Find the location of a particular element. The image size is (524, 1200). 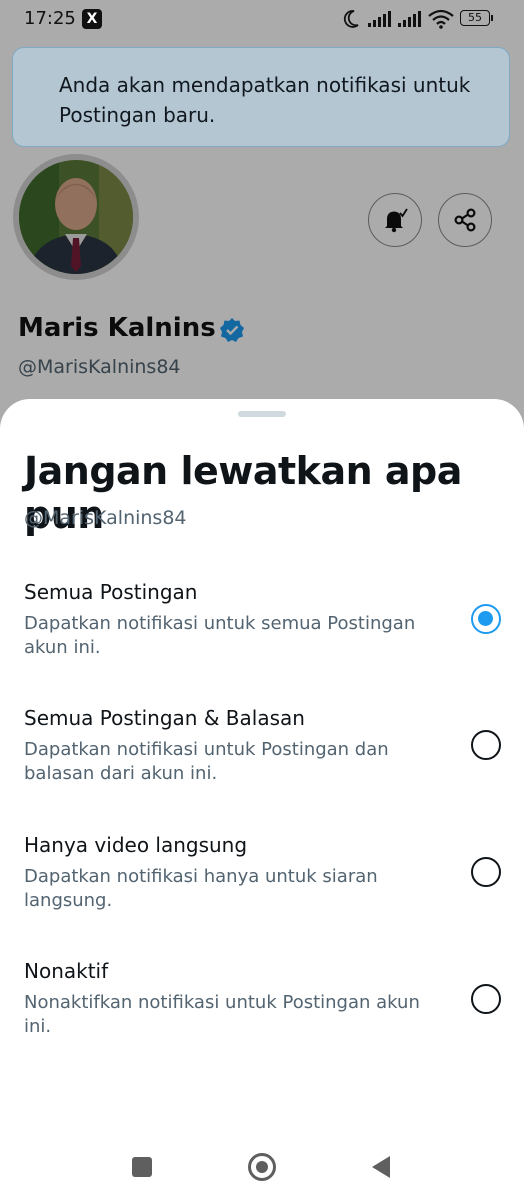

battery-icon: 55 is located at coordinates (475, 18).